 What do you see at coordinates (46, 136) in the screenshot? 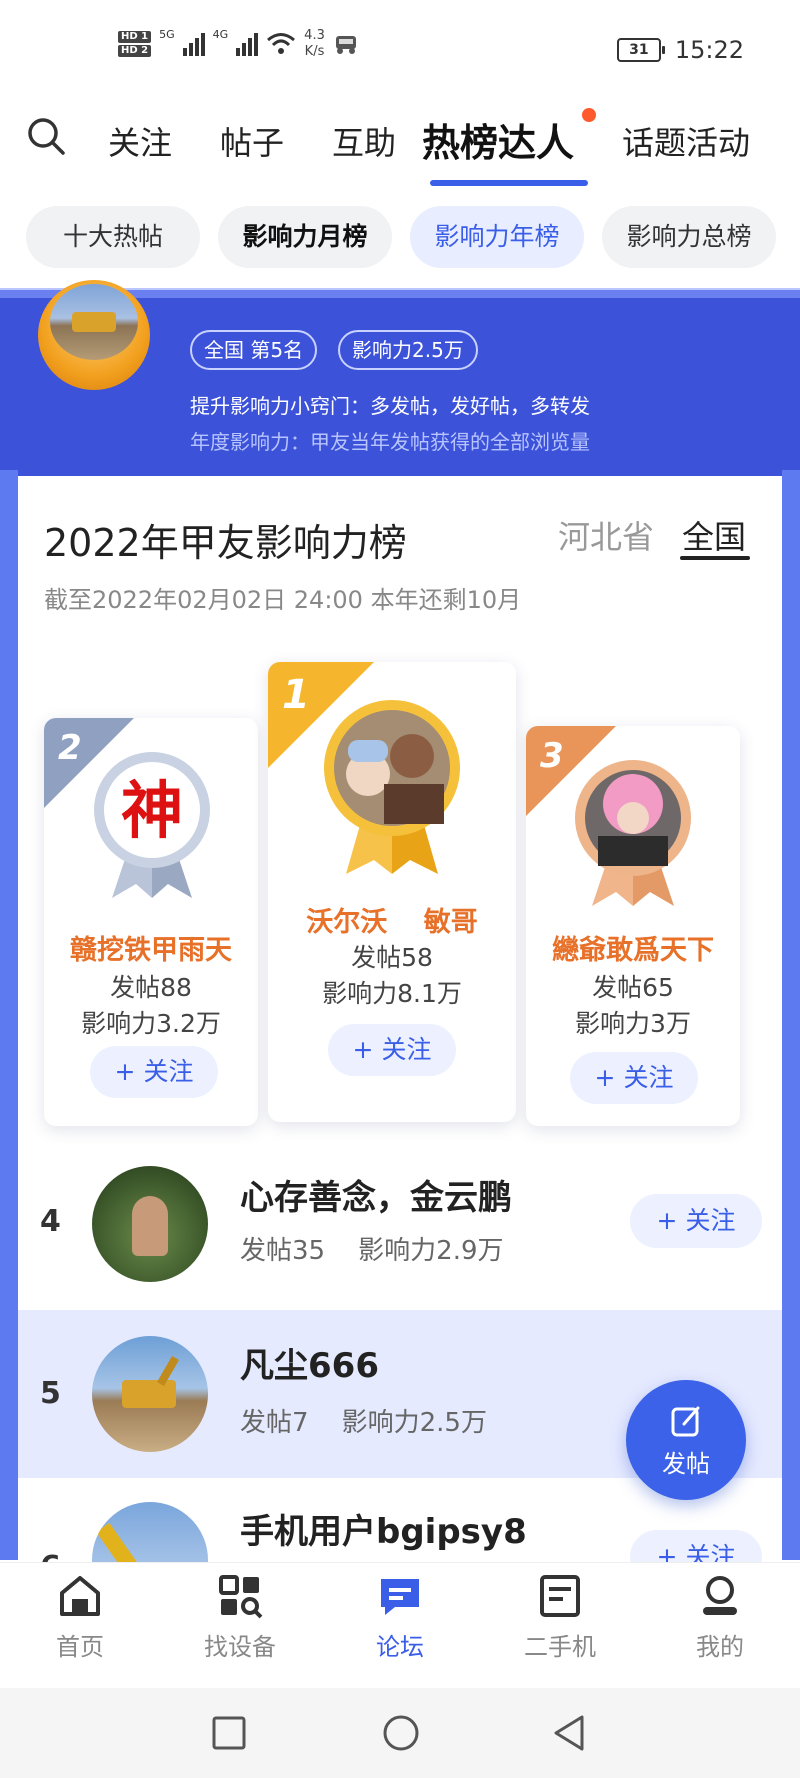
I see `search-icon` at bounding box center [46, 136].